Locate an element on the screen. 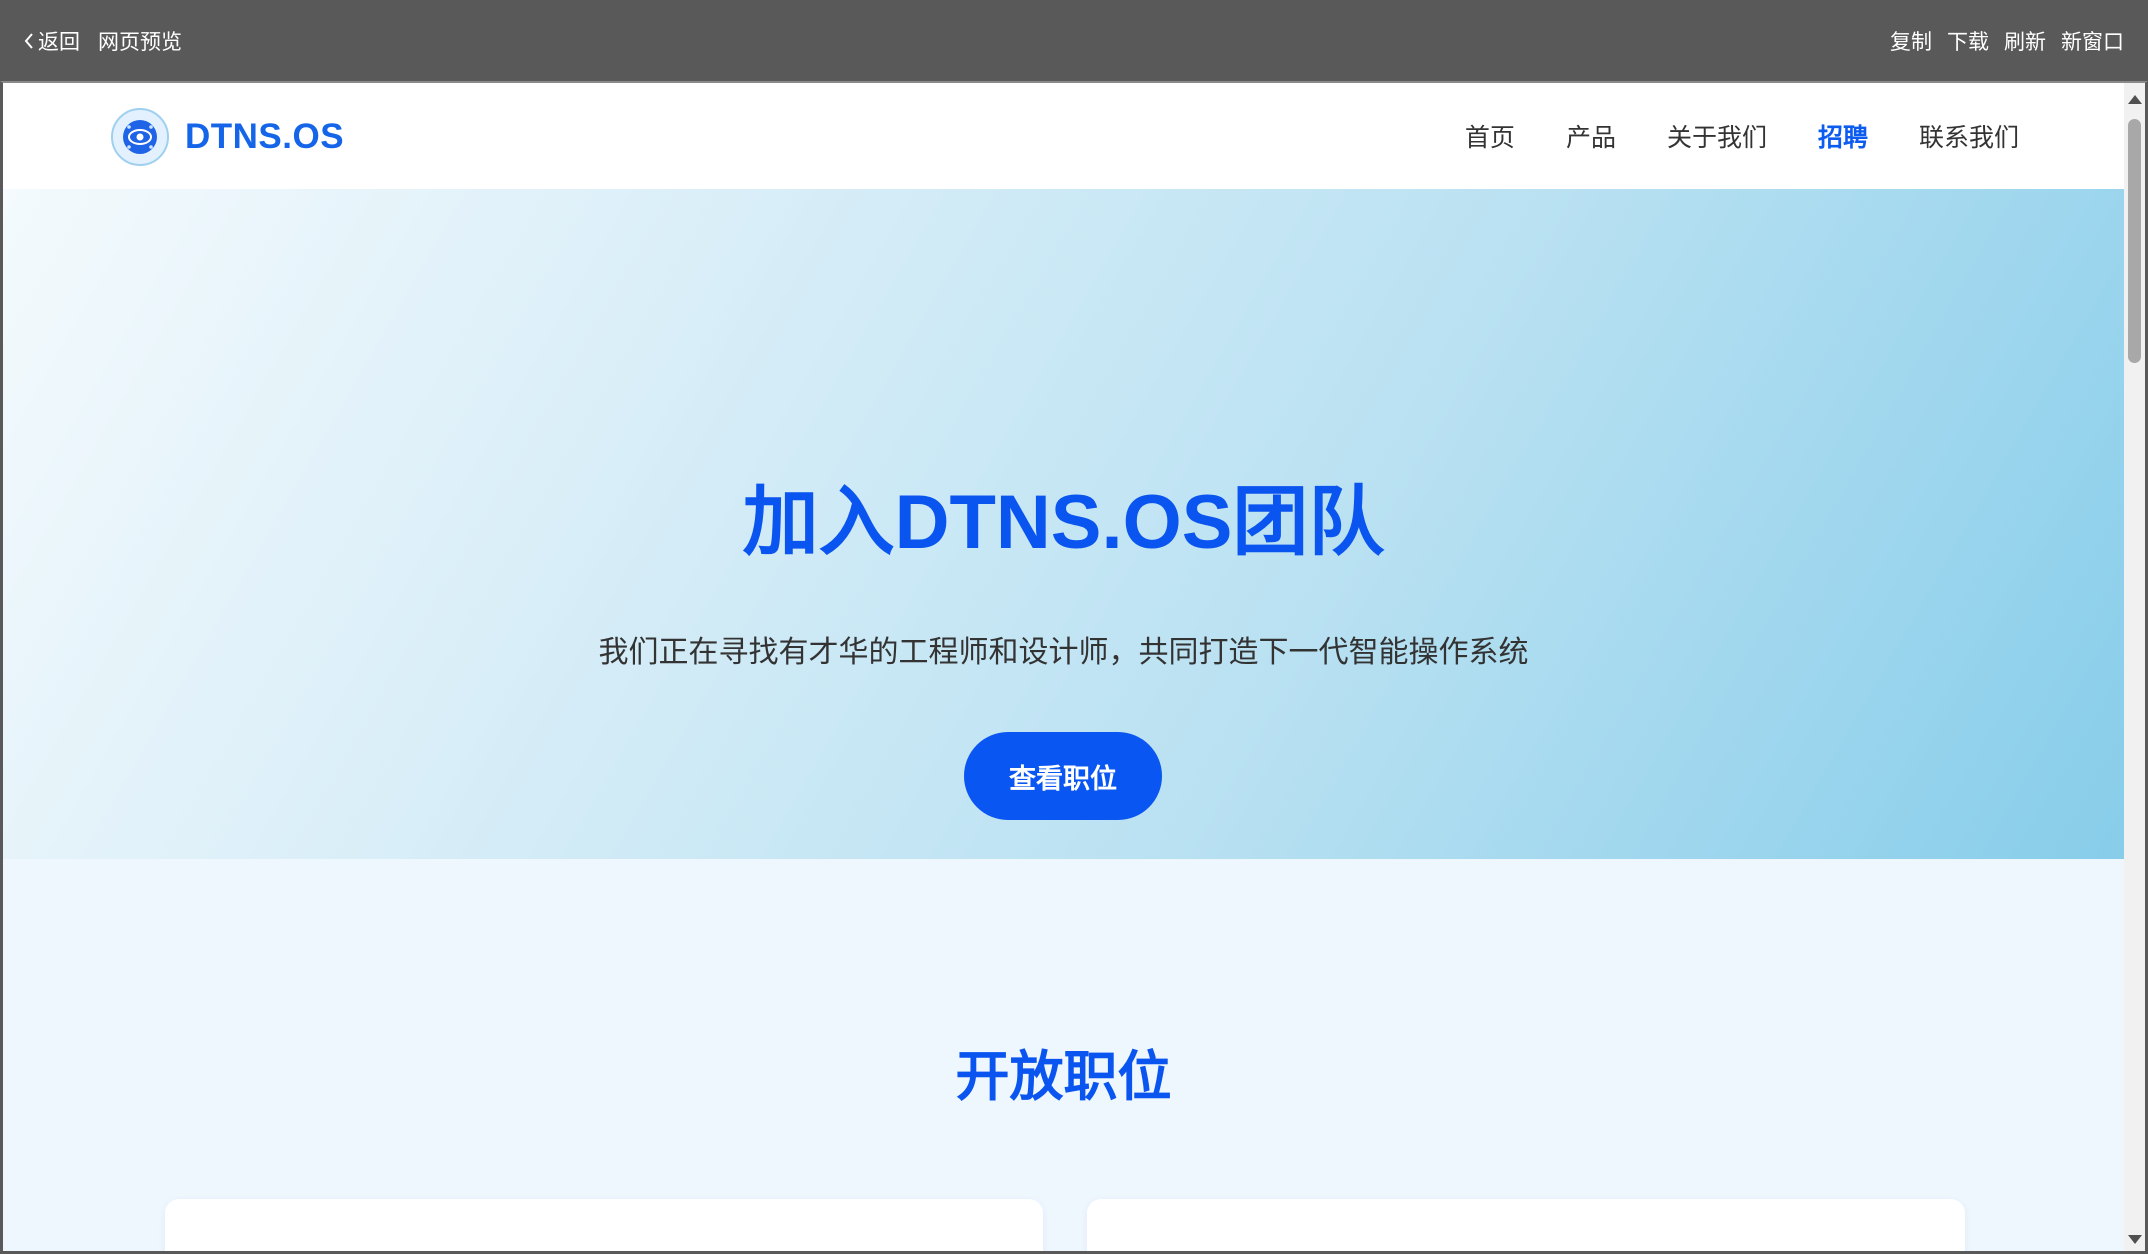  main-nav: 首页 产品 关于我们 招聘 联系我们 is located at coordinates (1716, 136).